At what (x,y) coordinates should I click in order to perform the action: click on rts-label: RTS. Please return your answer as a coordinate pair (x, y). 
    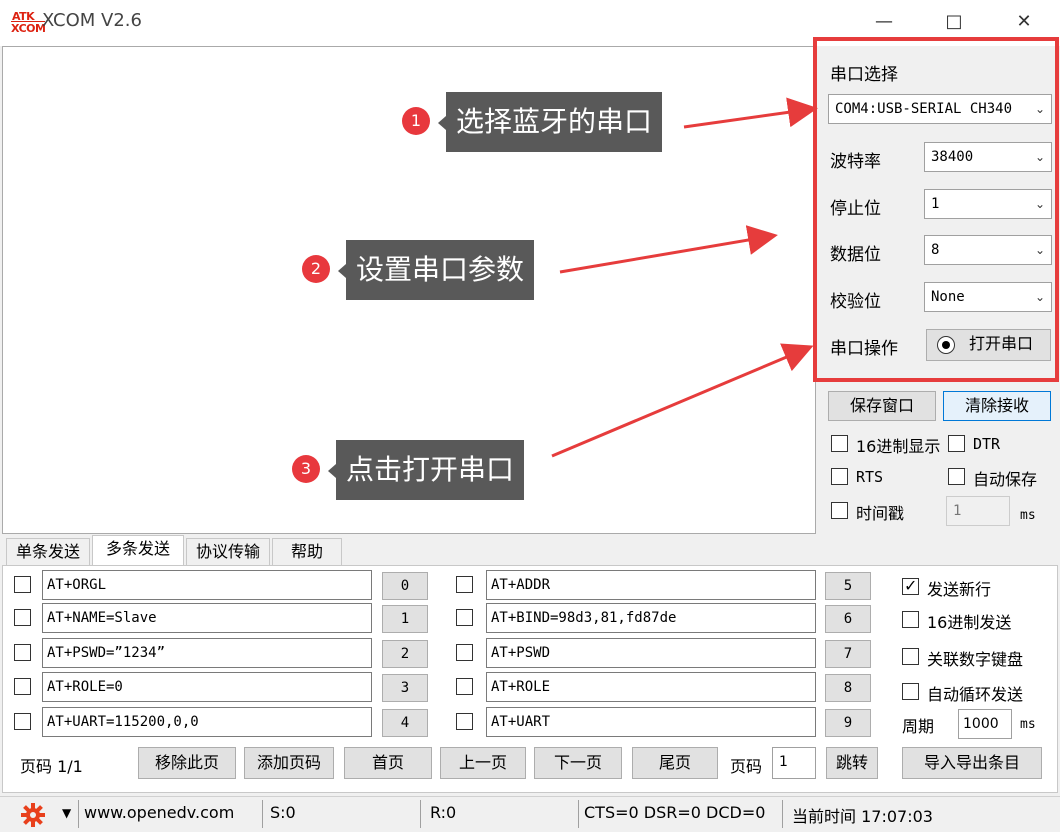
    Looking at the image, I should click on (870, 477).